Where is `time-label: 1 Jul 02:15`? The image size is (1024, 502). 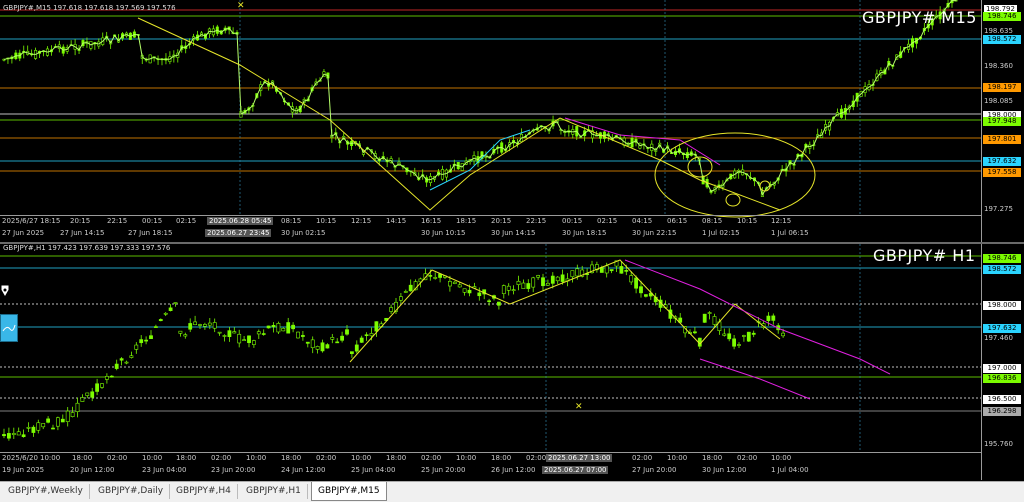
time-label: 1 Jul 02:15 is located at coordinates (721, 233).